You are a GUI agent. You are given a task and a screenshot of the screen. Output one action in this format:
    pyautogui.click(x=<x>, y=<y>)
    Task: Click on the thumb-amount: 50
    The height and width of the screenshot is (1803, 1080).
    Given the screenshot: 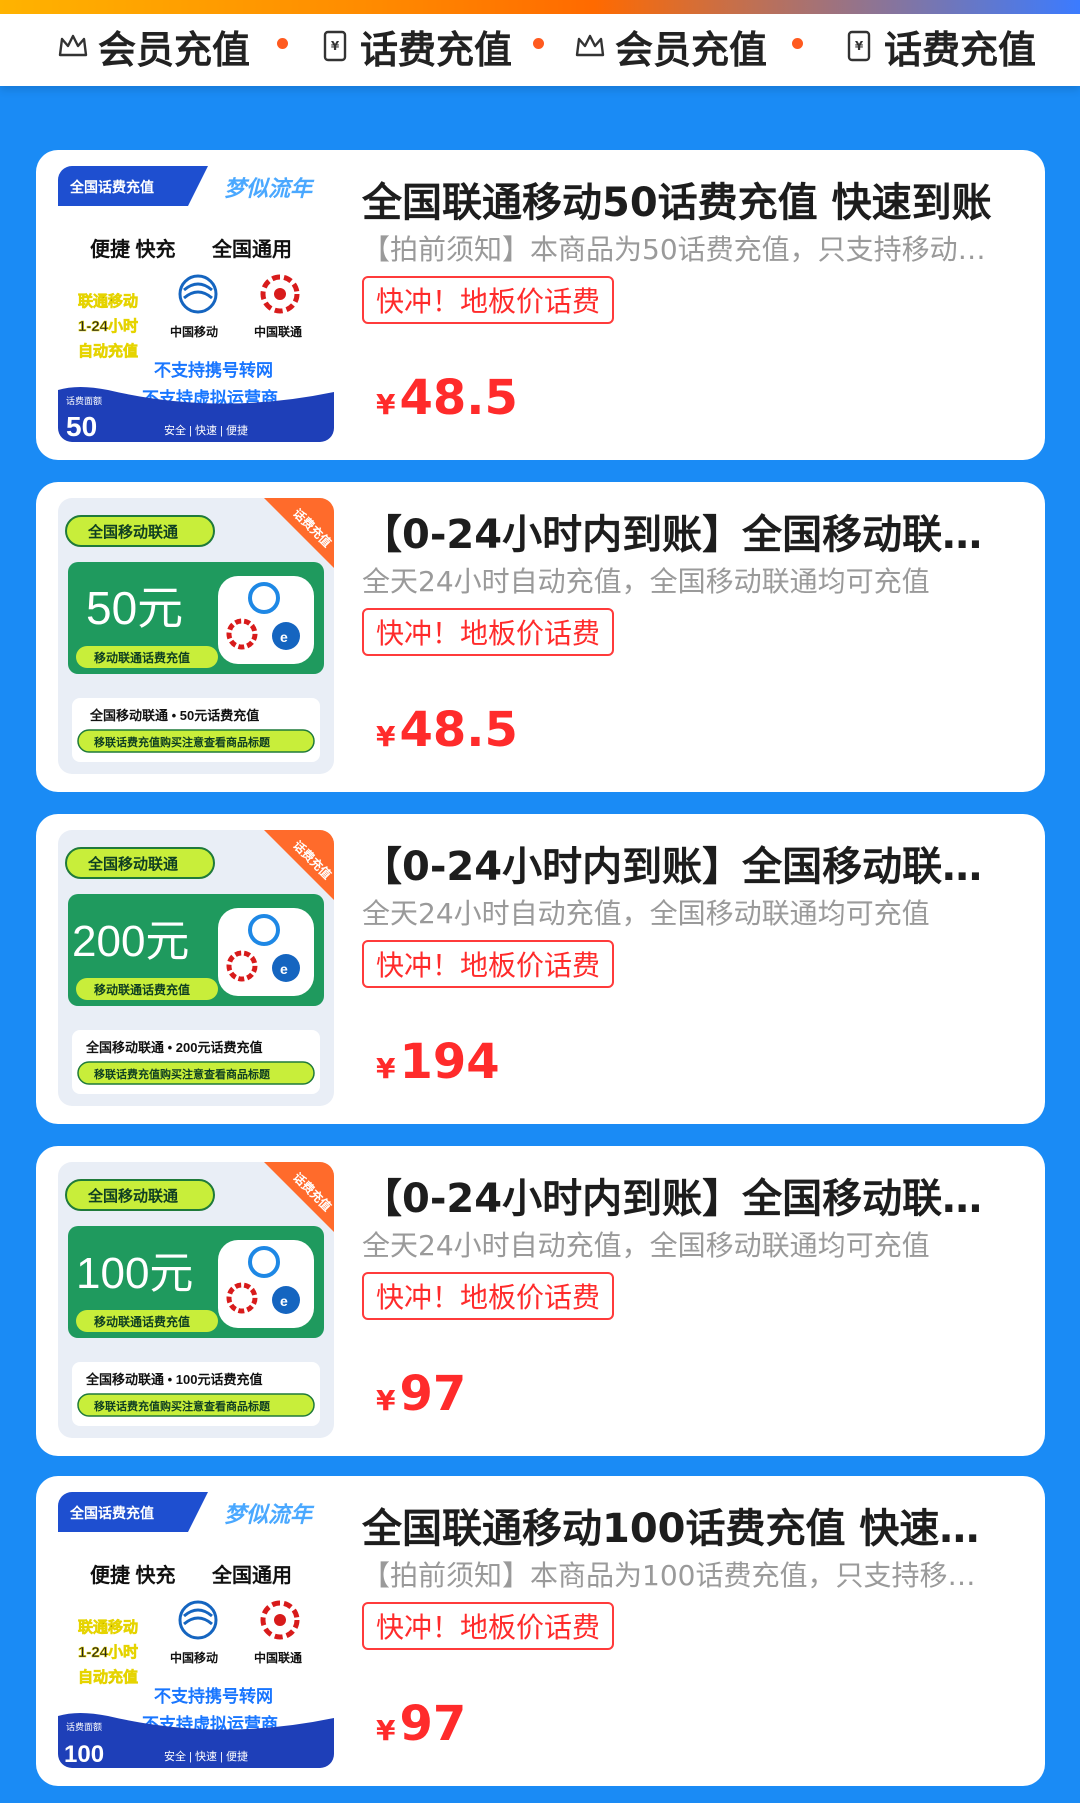 What is the action you would take?
    pyautogui.click(x=81, y=426)
    